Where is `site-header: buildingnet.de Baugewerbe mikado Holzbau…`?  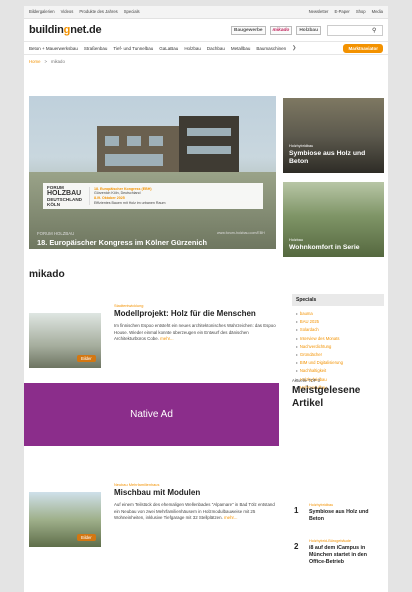
site-header: buildingnet.de Baugewerbe mikado Holzbau… is located at coordinates (206, 30).